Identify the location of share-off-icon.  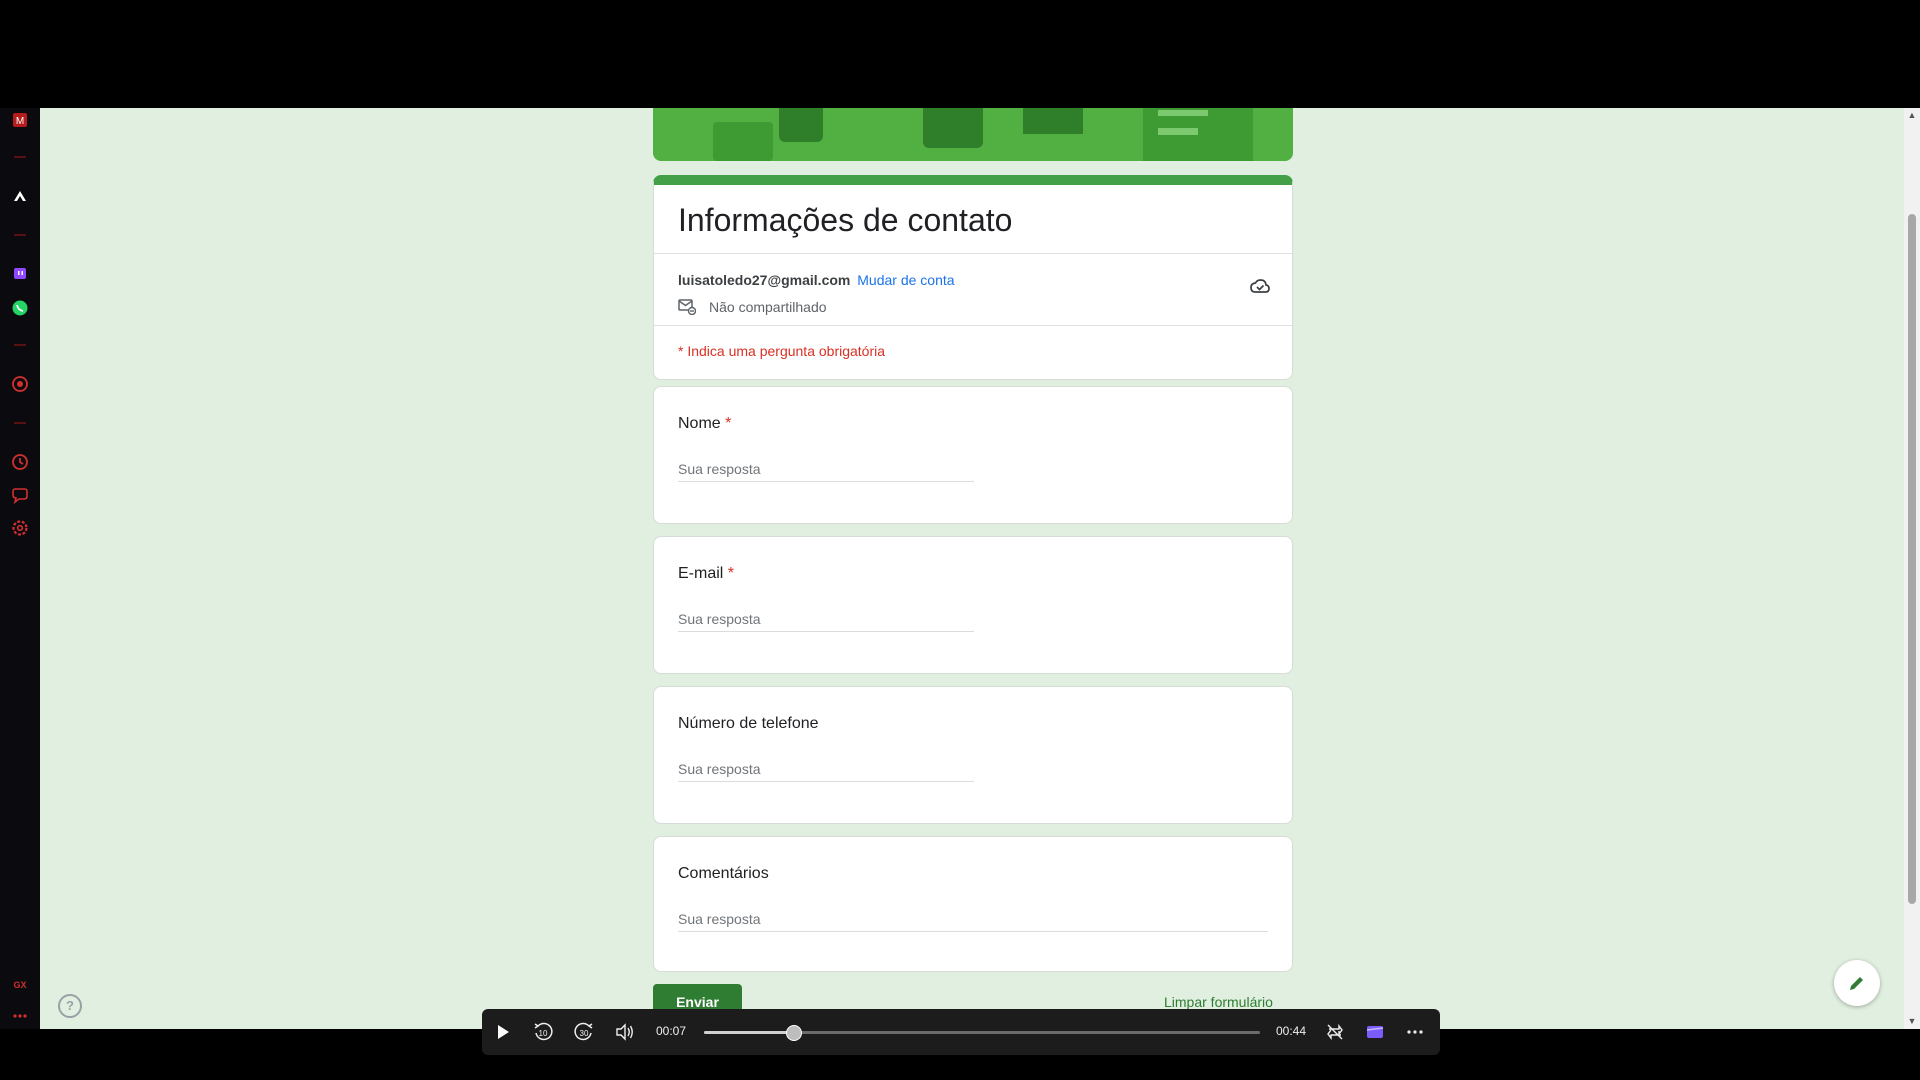
(687, 307).